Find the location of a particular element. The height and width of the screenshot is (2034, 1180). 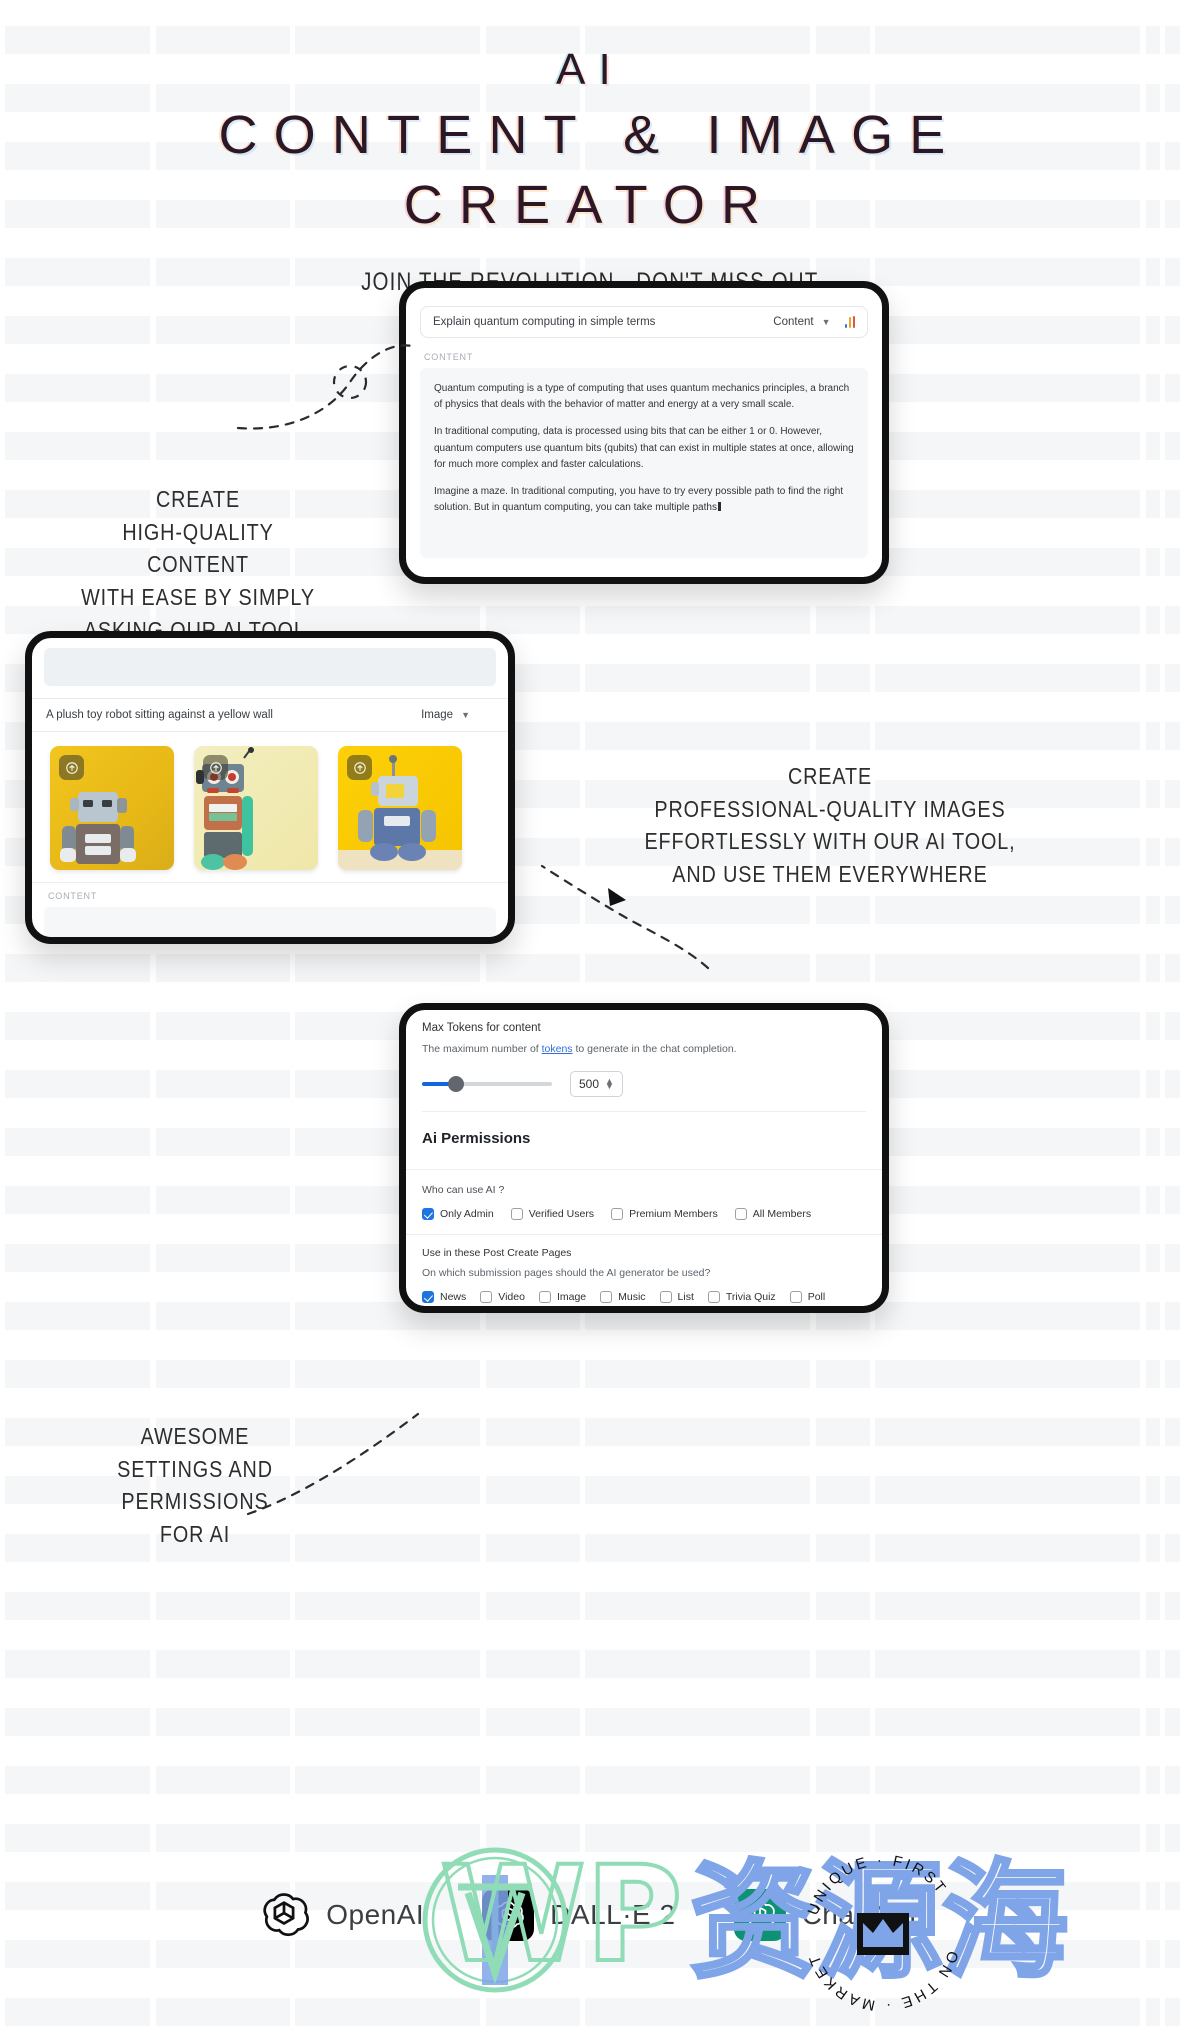

brand-name-openai: OpenAI is located at coordinates (375, 1914).